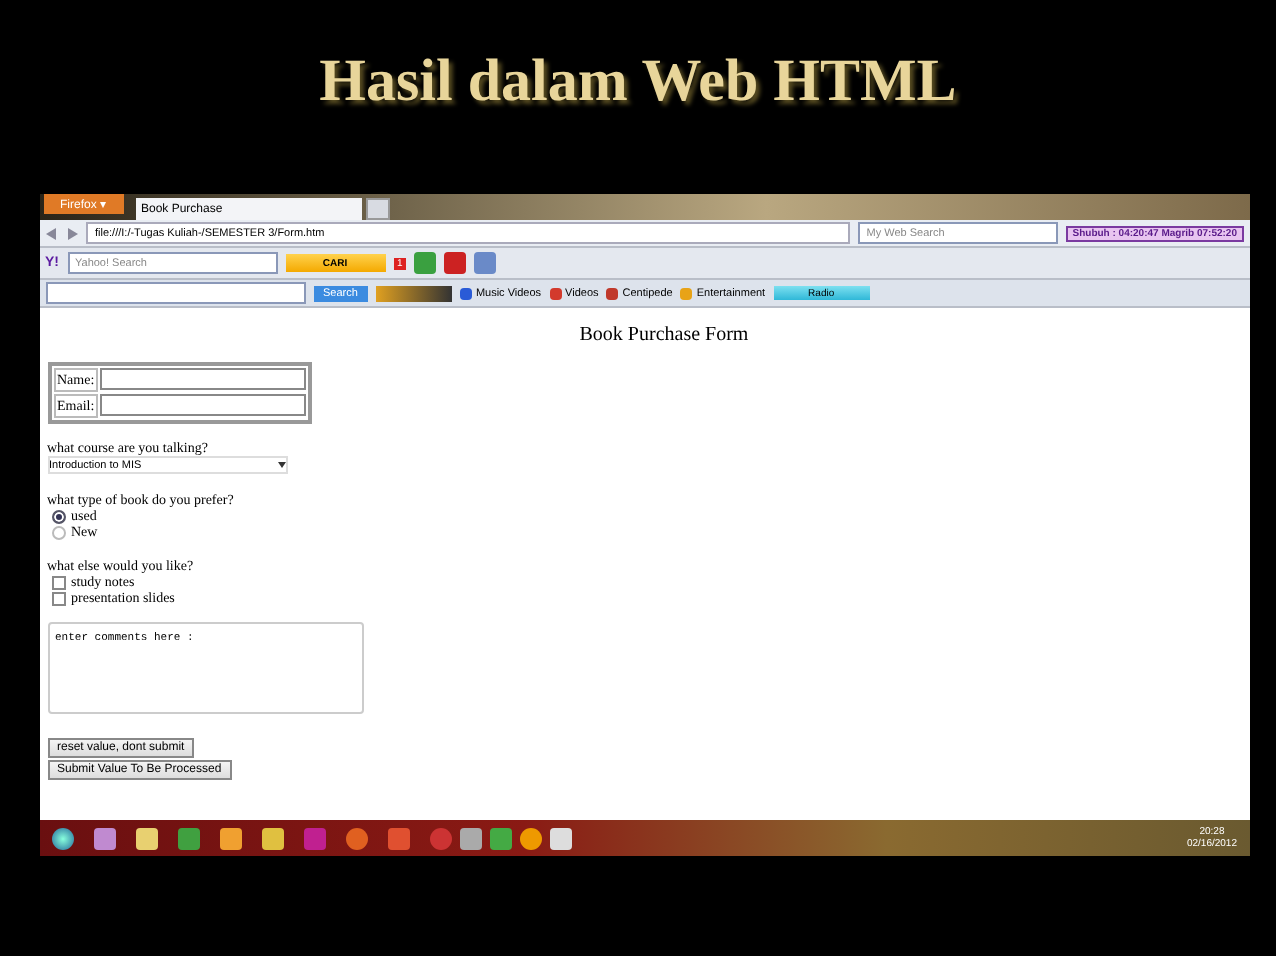  What do you see at coordinates (51, 233) in the screenshot?
I see `back-icon` at bounding box center [51, 233].